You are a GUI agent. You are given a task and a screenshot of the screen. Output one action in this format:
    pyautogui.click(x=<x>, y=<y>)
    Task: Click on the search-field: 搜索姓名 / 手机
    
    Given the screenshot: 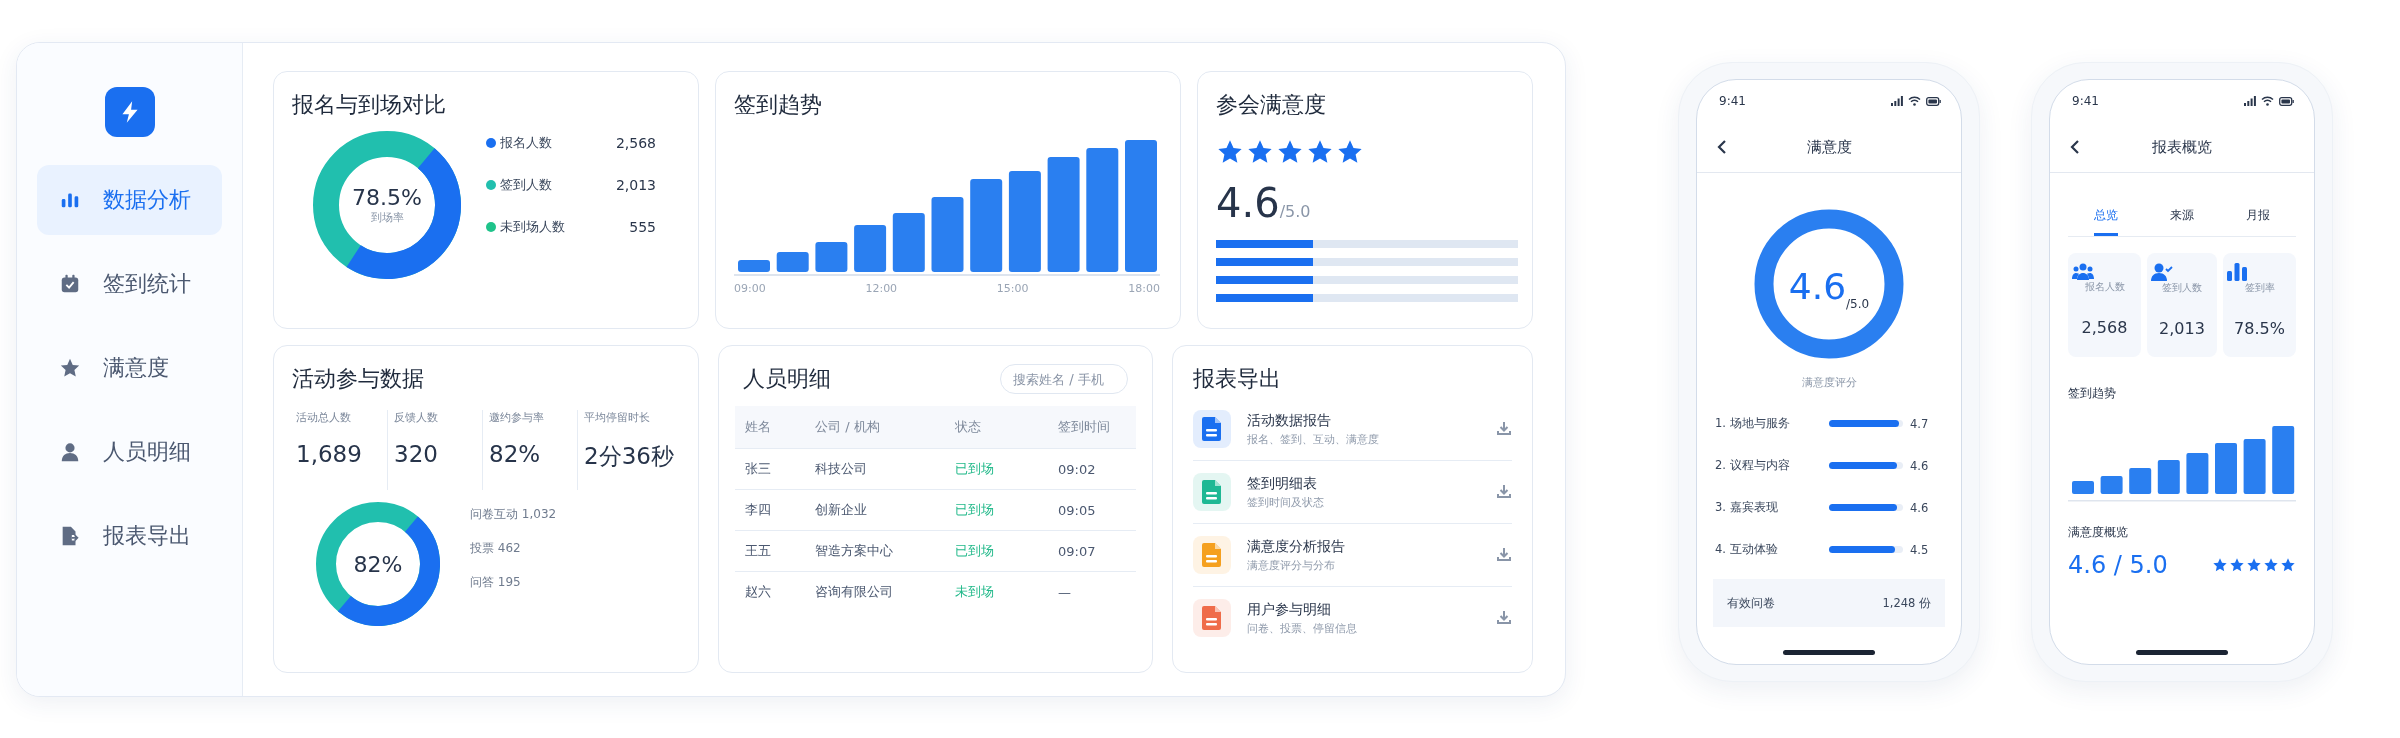 What is the action you would take?
    pyautogui.click(x=1064, y=379)
    